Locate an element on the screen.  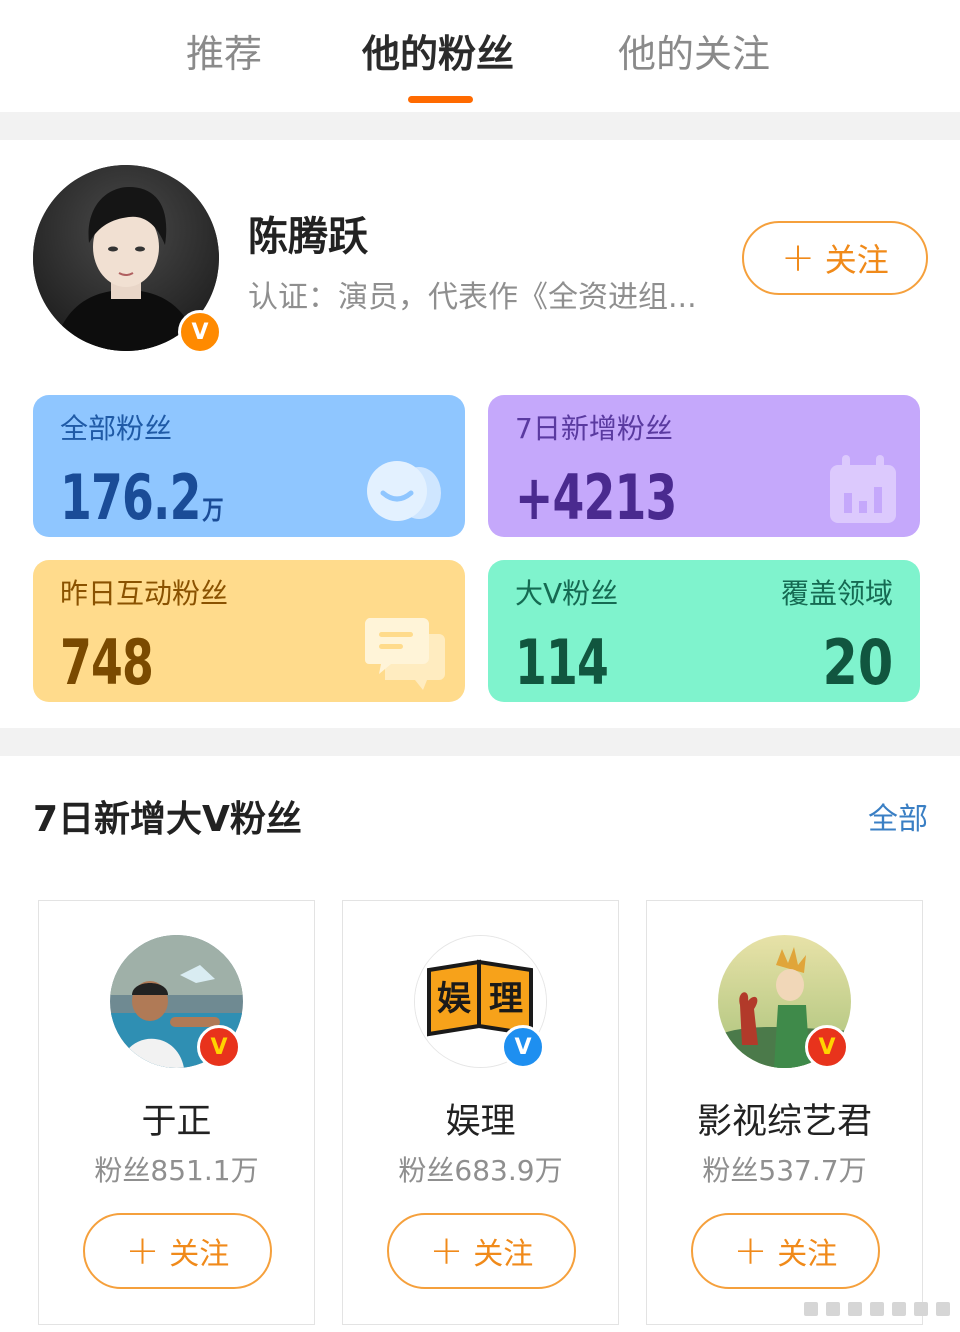
stat-label: 7日新增粉丝 is located at coordinates (594, 428).